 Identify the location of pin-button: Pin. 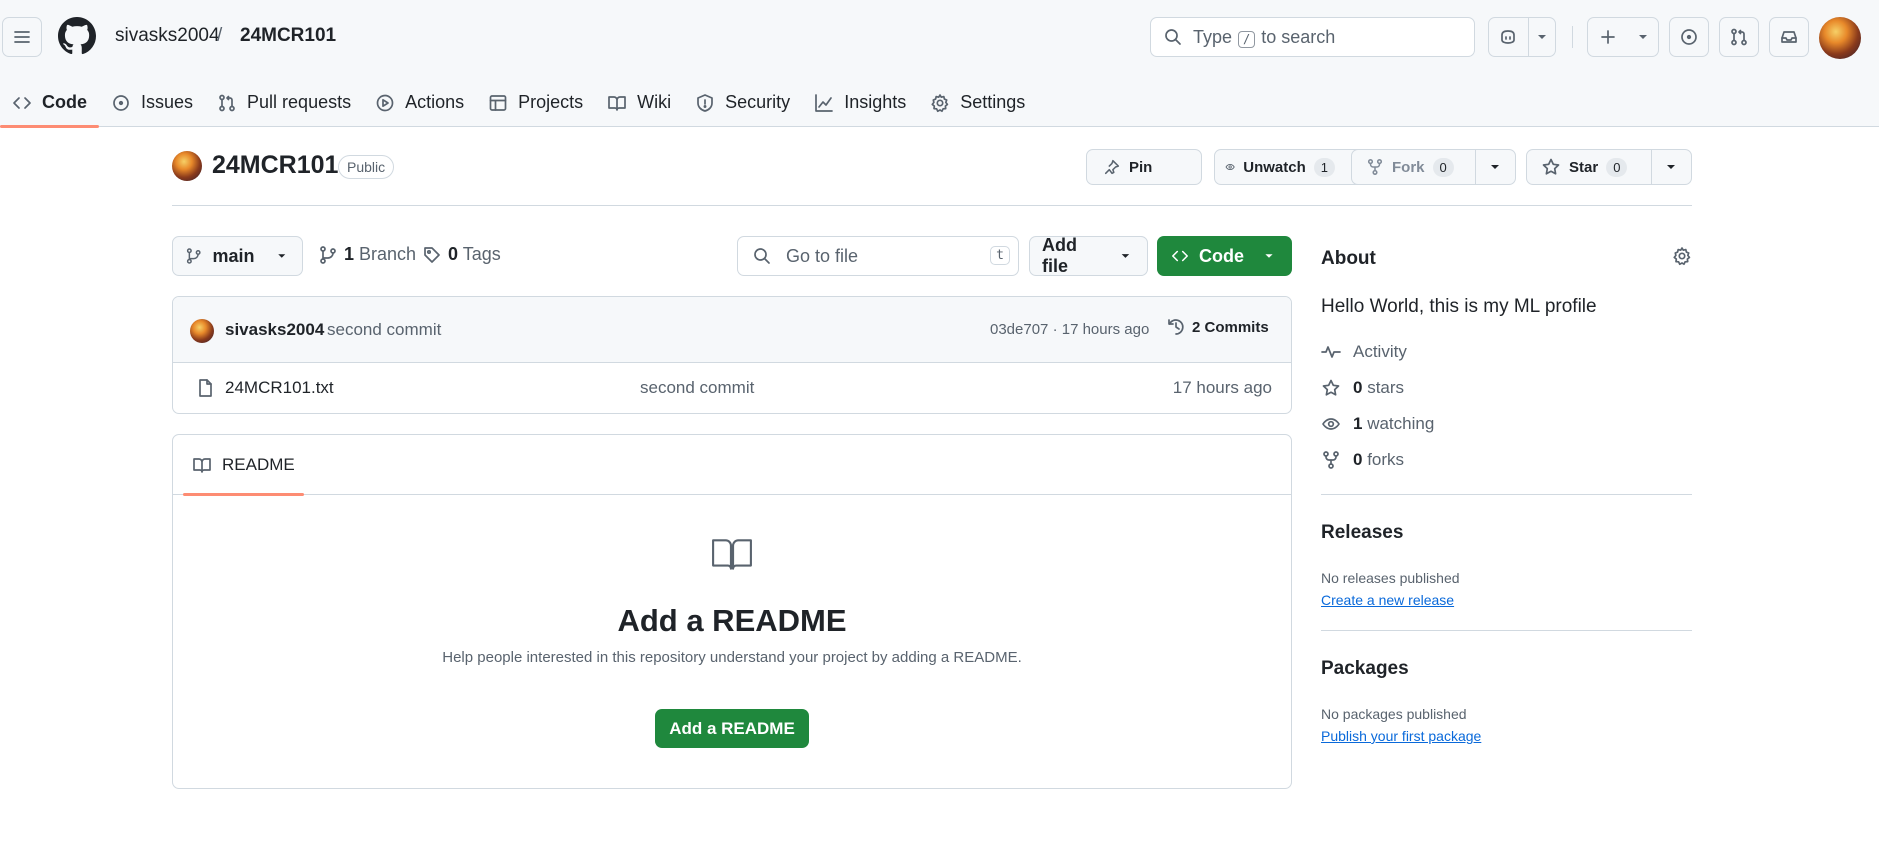
(1144, 167).